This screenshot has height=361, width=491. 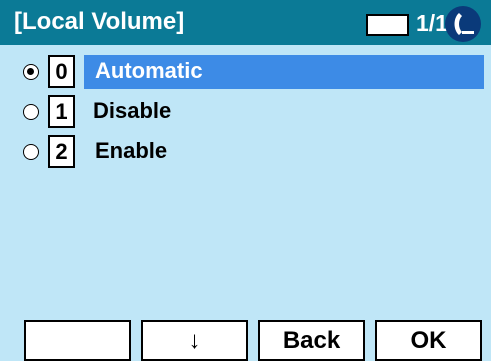 What do you see at coordinates (131, 150) in the screenshot?
I see `option-label-enable: Enable` at bounding box center [131, 150].